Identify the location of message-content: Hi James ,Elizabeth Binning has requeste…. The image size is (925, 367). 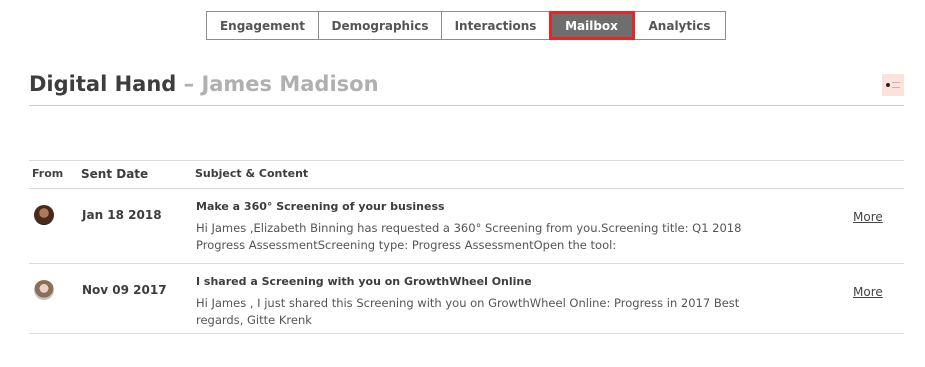
(469, 236).